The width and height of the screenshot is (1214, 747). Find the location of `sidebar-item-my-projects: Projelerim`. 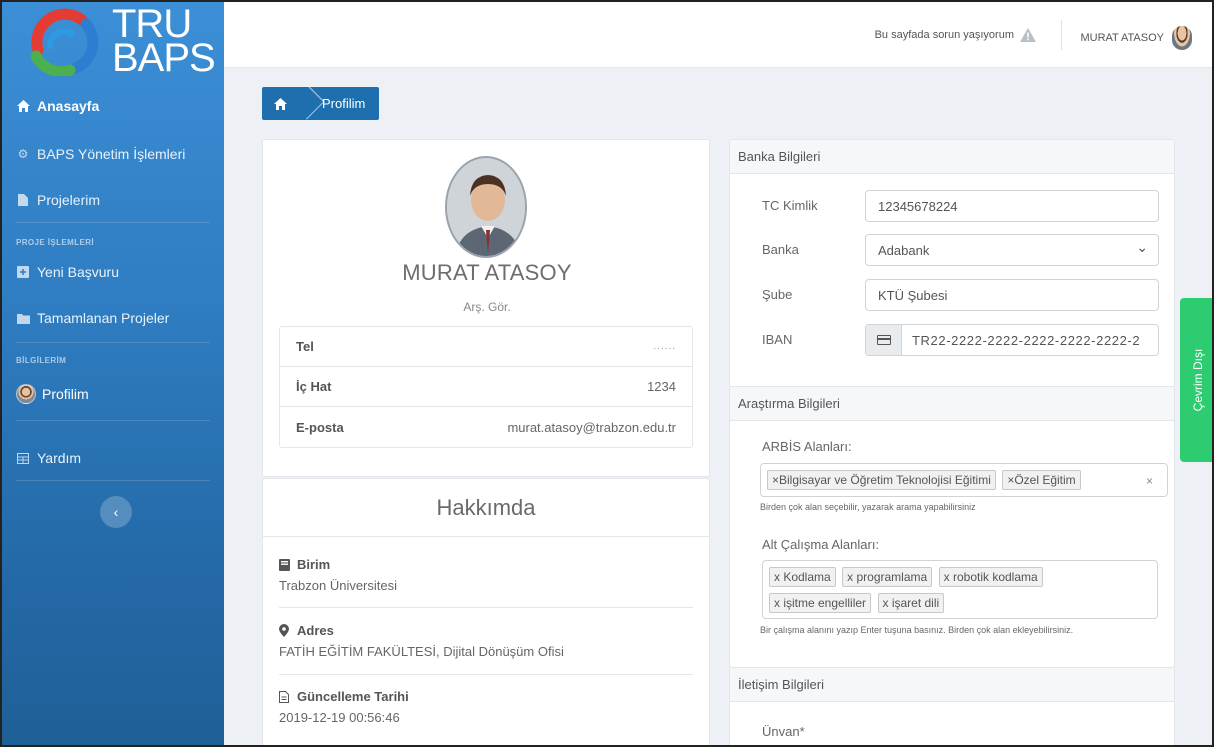

sidebar-item-my-projects: Projelerim is located at coordinates (113, 200).